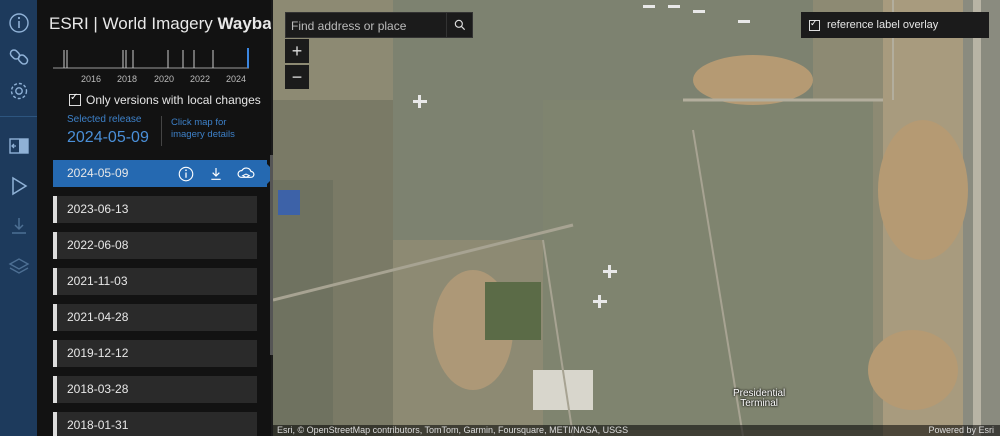 This screenshot has height=436, width=1000. Describe the element at coordinates (19, 57) in the screenshot. I see `link-icon` at that location.